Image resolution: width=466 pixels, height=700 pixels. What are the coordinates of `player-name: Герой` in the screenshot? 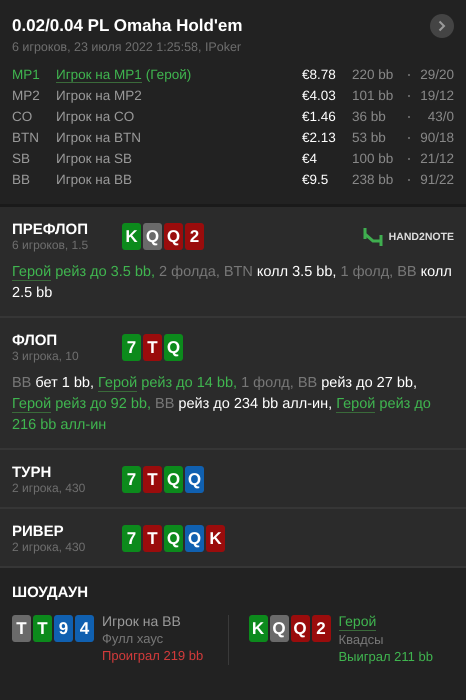 It's located at (357, 622).